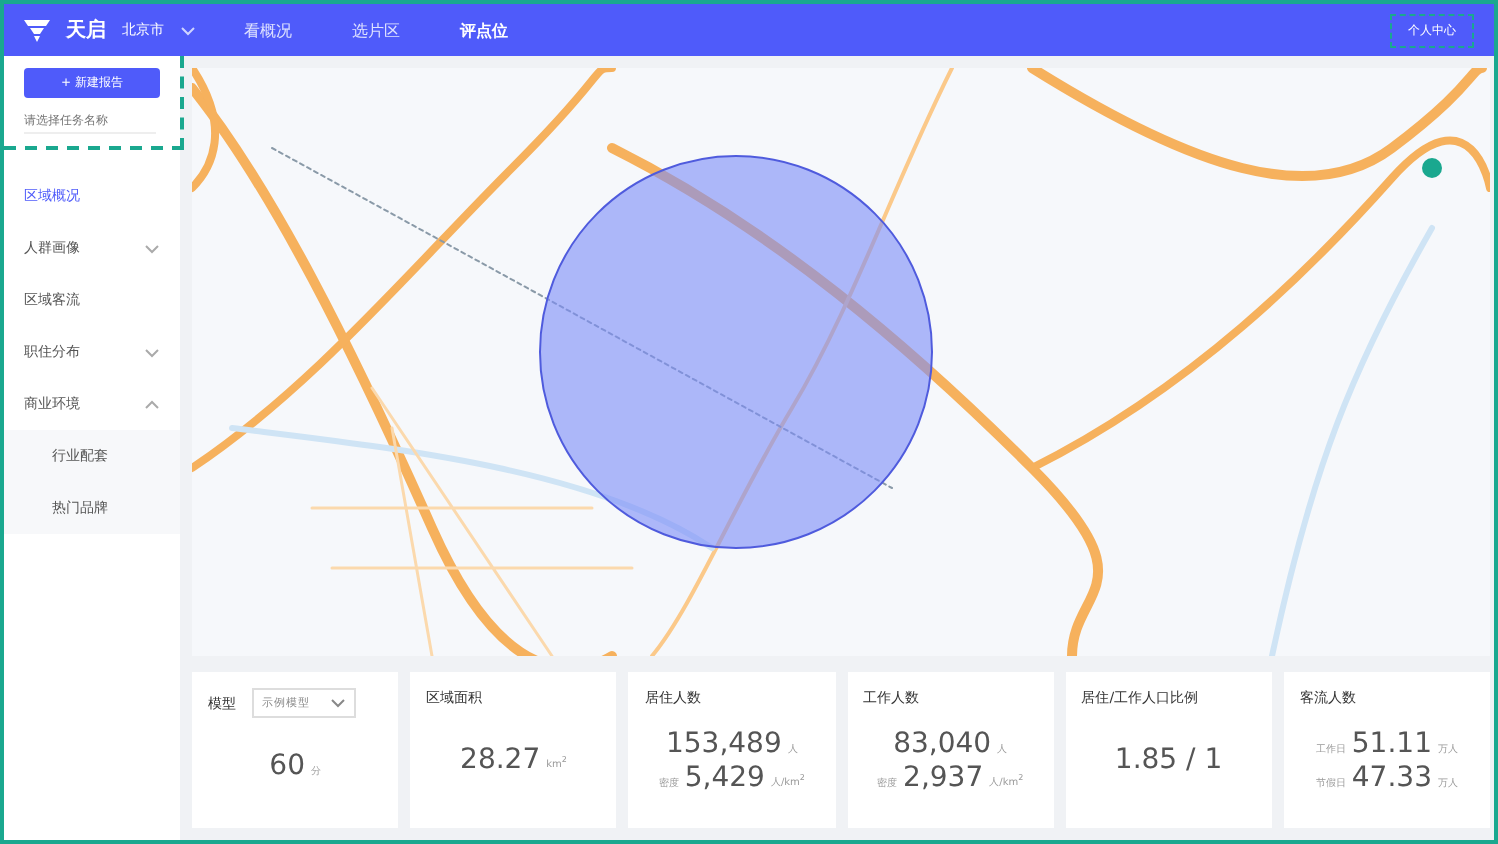  Describe the element at coordinates (1391, 743) in the screenshot. I see `stat-value: 51.11` at that location.